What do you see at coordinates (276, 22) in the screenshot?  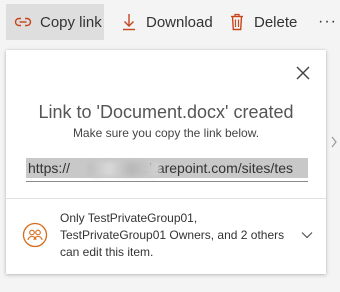 I see `delete-label: Delete` at bounding box center [276, 22].